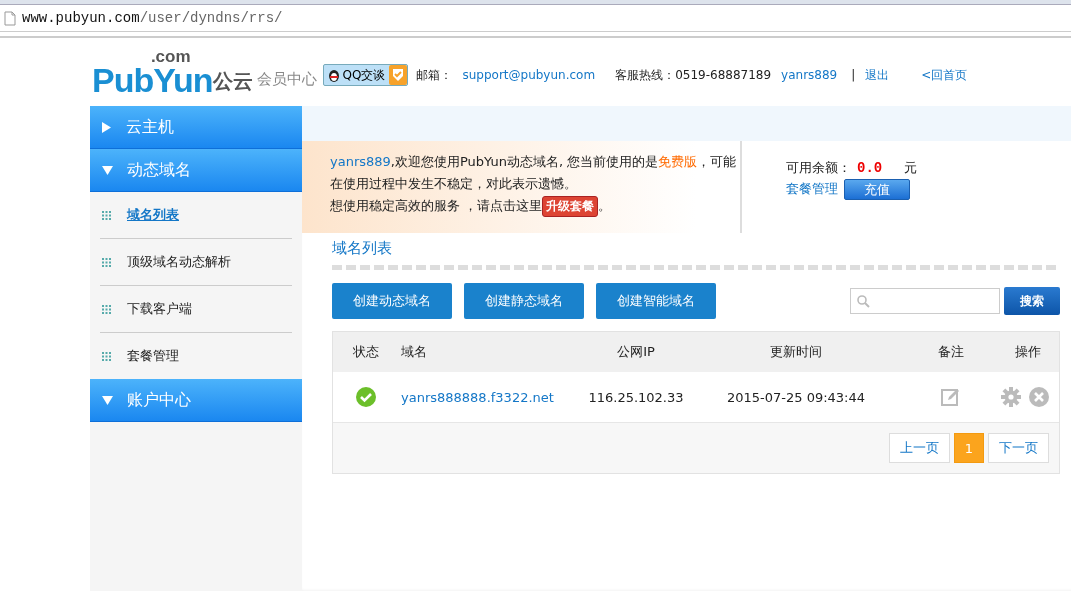 This screenshot has width=1071, height=591. Describe the element at coordinates (434, 75) in the screenshot. I see `email-label: 邮箱：` at that location.